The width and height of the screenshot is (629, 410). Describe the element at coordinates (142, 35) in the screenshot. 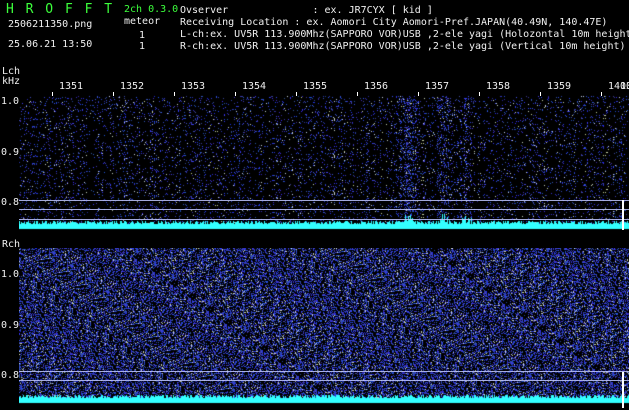

I see `meteor-count-1: 1` at that location.